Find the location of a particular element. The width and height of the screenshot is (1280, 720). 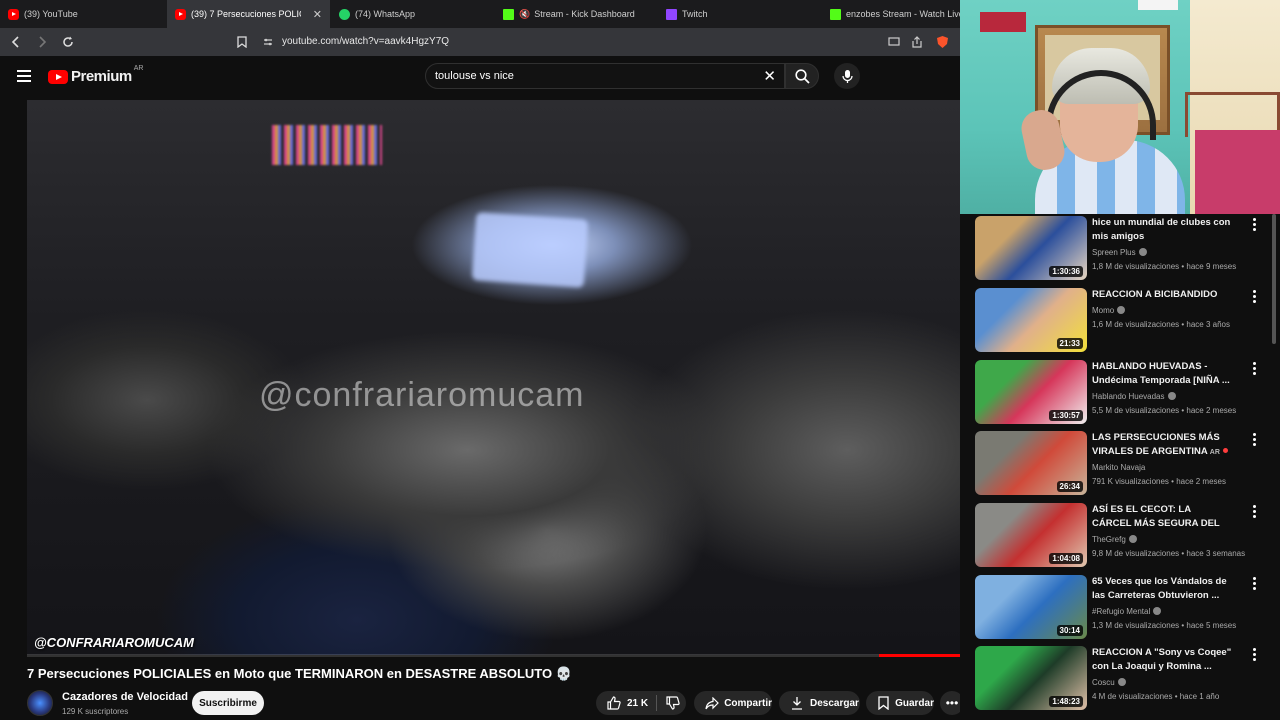

recommended-channel: #Refugio Mental is located at coordinates (1127, 611).